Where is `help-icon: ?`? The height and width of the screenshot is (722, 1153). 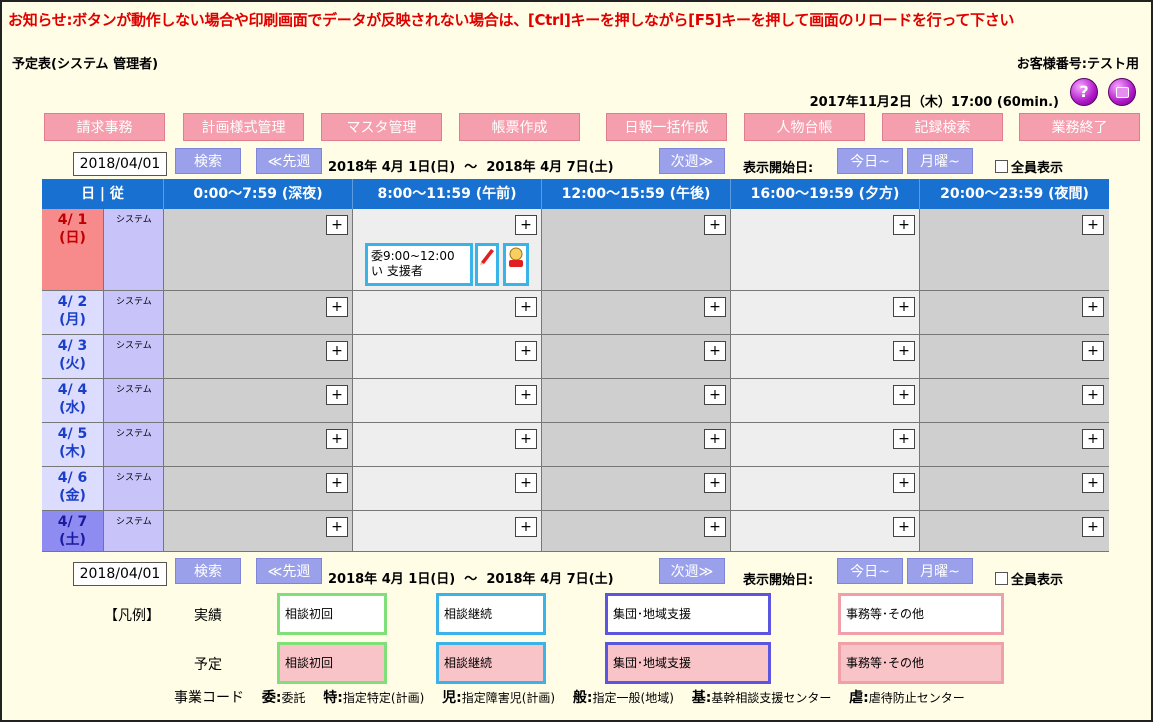 help-icon: ? is located at coordinates (1084, 92).